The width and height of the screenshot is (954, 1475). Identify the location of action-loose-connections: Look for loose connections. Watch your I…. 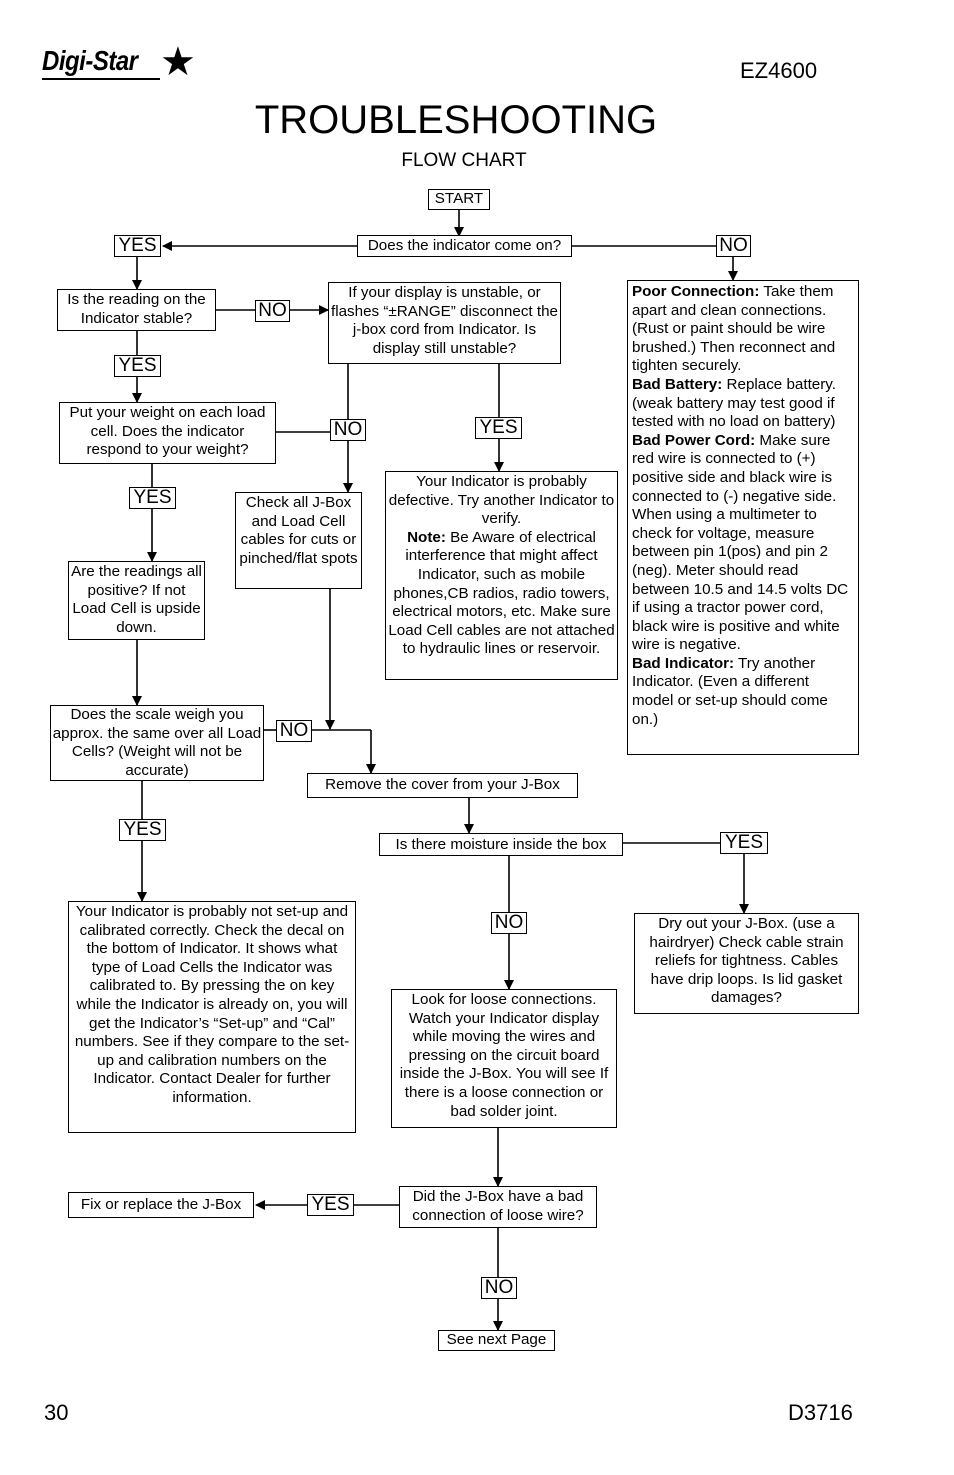
(504, 1058).